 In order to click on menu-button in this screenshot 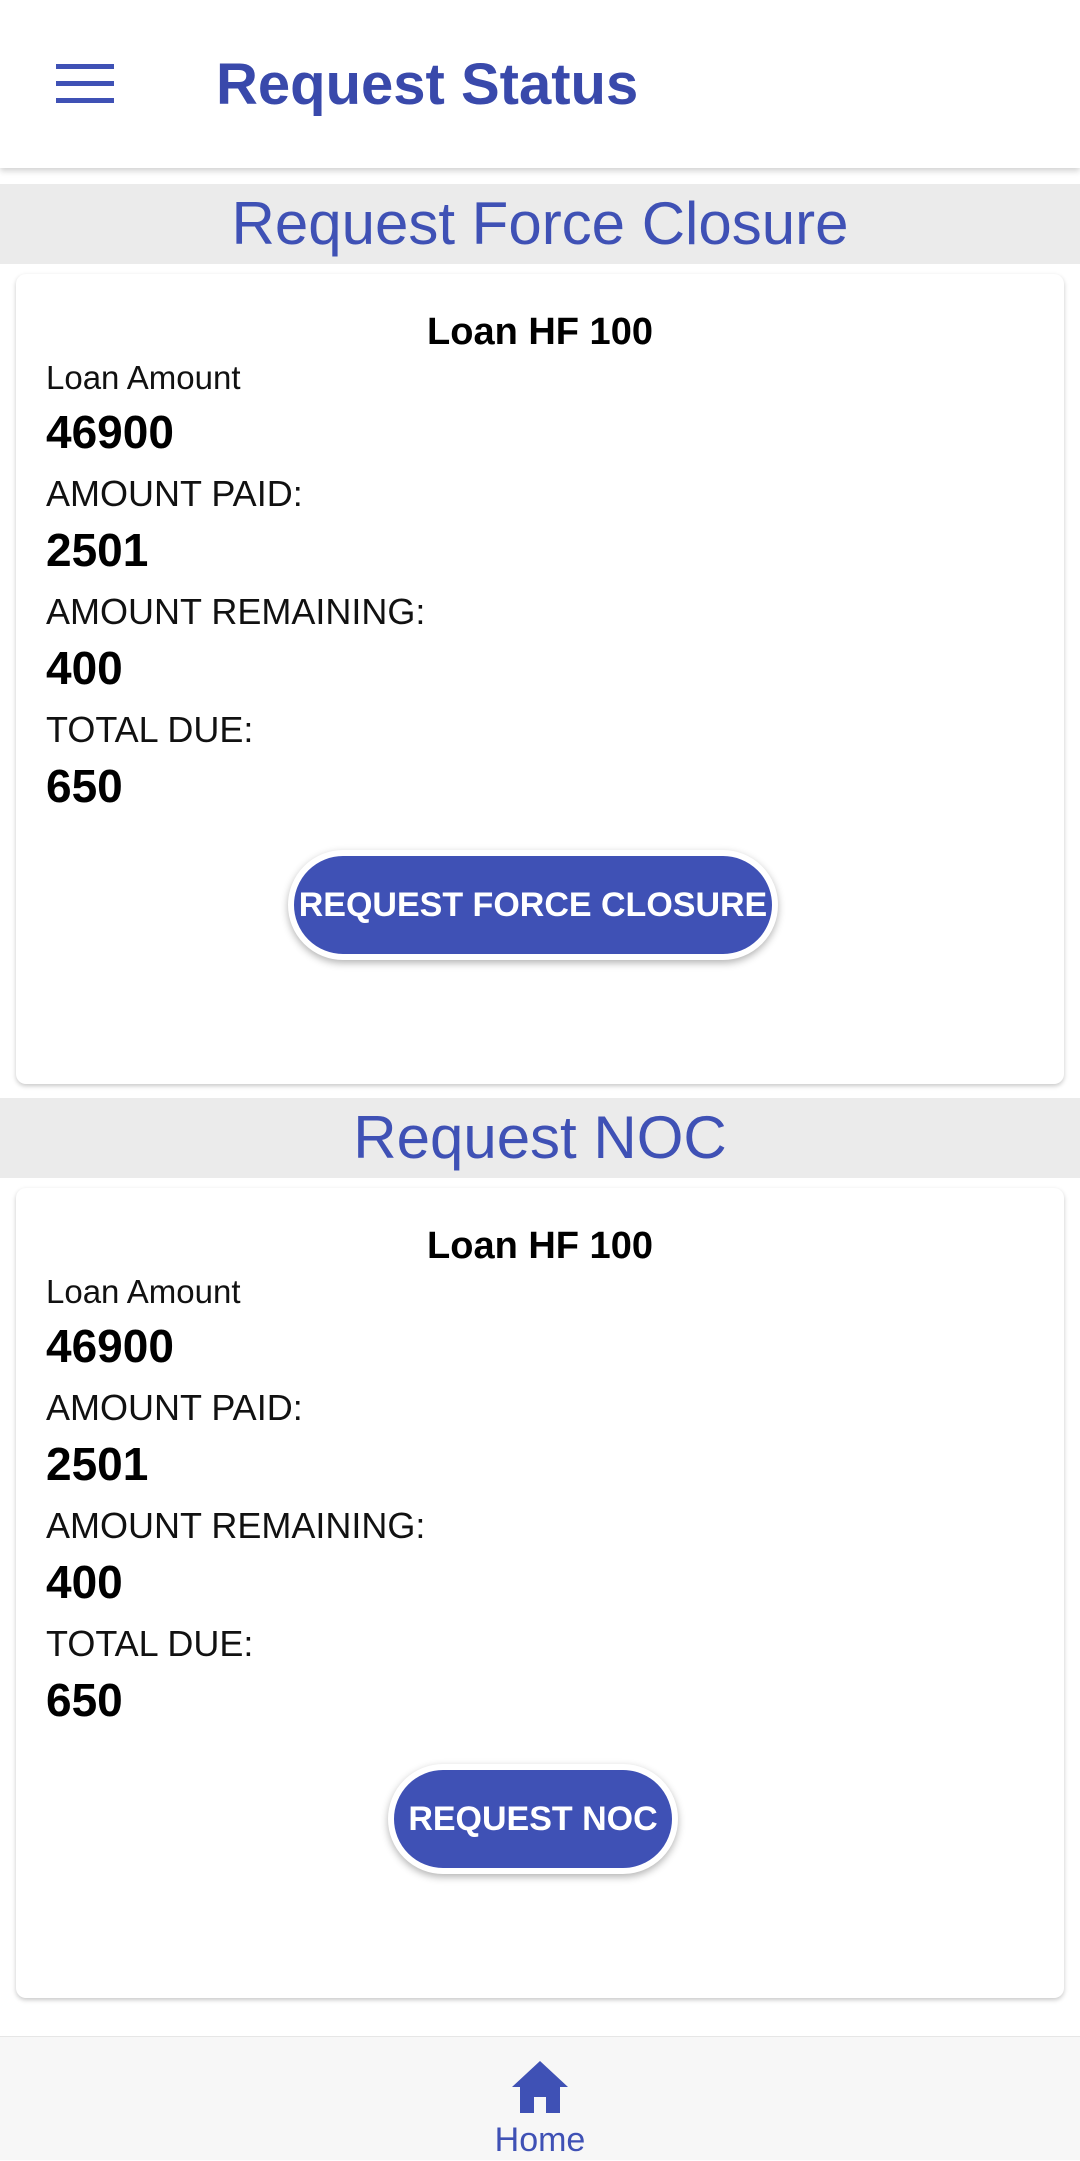, I will do `click(85, 84)`.